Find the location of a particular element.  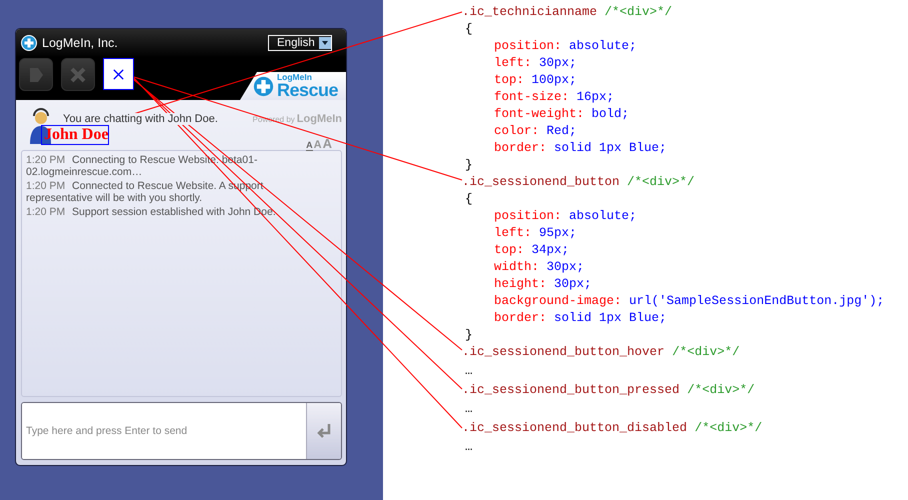

code-line: color: Red; is located at coordinates (535, 131).